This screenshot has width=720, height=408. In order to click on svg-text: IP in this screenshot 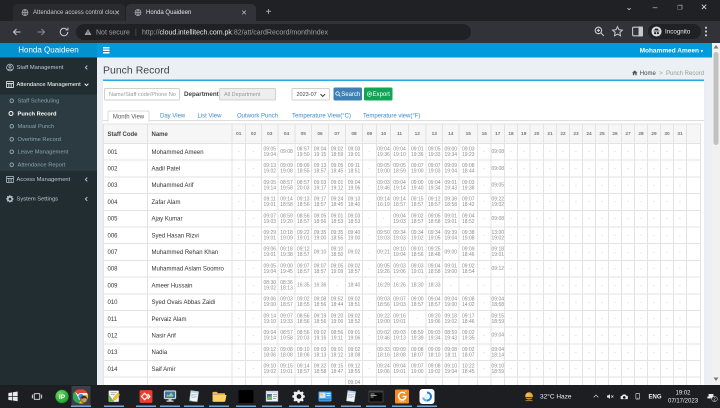, I will do `click(62, 397)`.